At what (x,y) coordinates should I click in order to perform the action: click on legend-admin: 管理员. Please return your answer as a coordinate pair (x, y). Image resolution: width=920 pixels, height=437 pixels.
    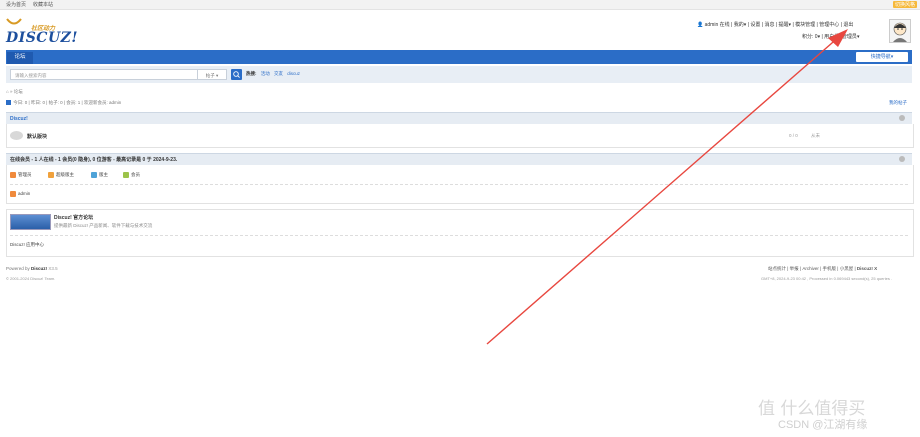
    Looking at the image, I should click on (21, 175).